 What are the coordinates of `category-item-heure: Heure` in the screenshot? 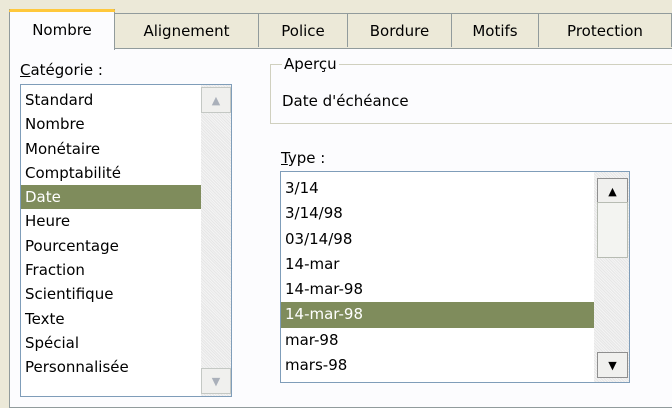 It's located at (112, 221).